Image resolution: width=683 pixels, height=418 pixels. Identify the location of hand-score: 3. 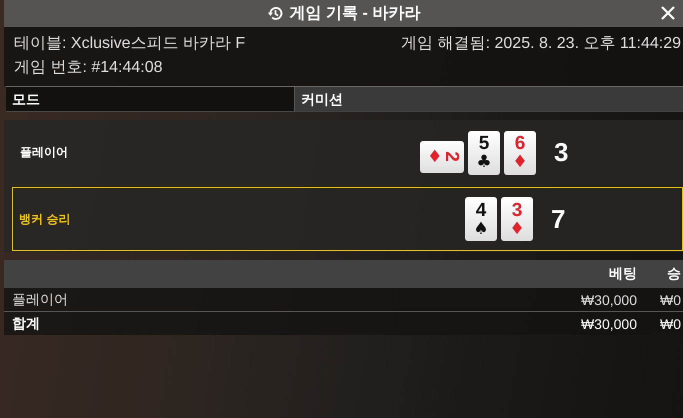
(561, 152).